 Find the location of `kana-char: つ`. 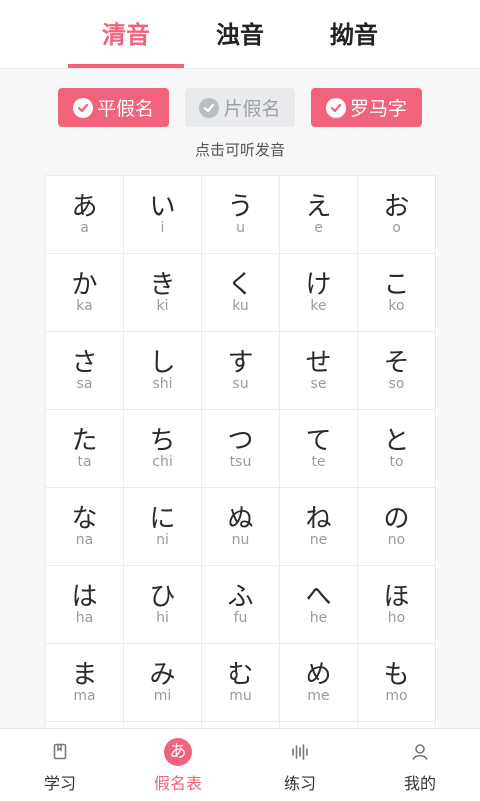

kana-char: つ is located at coordinates (240, 441).